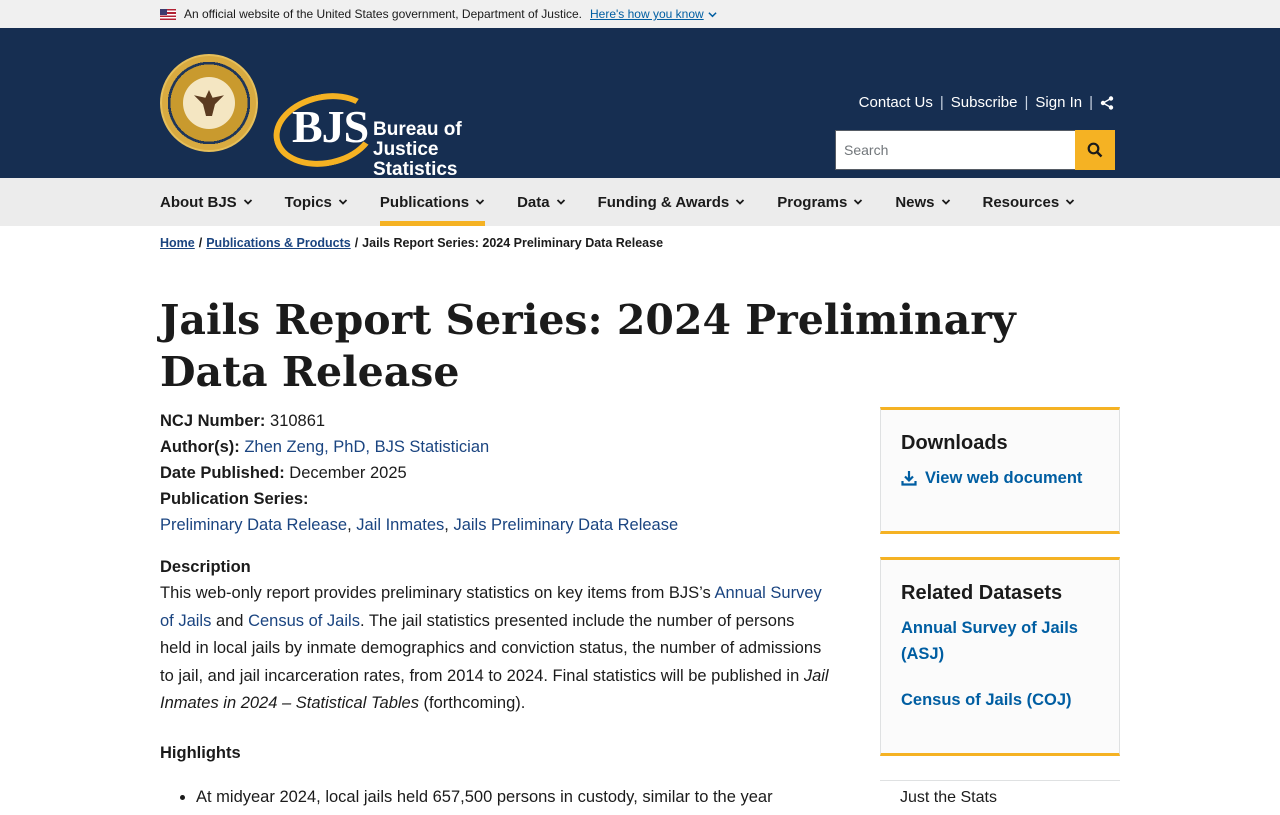 The height and width of the screenshot is (815, 1280). What do you see at coordinates (472, 703) in the screenshot?
I see `desc-text: (forthcoming).` at bounding box center [472, 703].